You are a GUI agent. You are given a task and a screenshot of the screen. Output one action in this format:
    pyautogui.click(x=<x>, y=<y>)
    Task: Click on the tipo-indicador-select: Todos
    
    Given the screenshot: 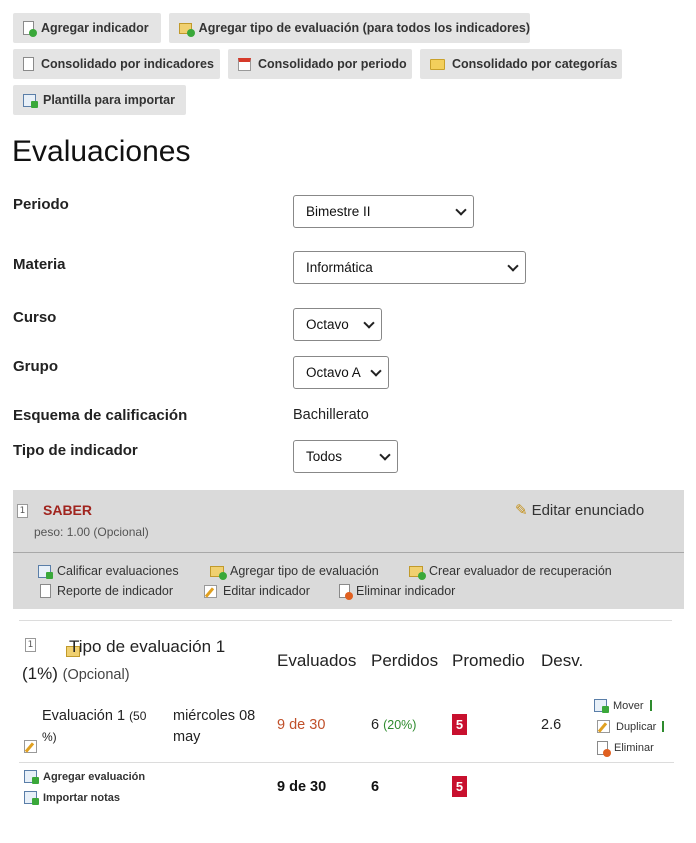 What is the action you would take?
    pyautogui.click(x=345, y=456)
    